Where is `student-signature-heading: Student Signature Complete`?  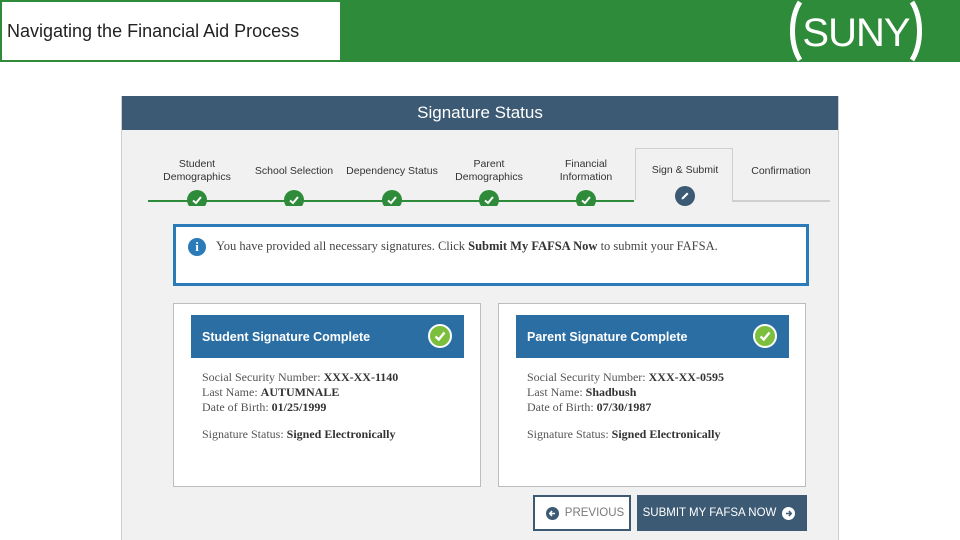
student-signature-heading: Student Signature Complete is located at coordinates (286, 336).